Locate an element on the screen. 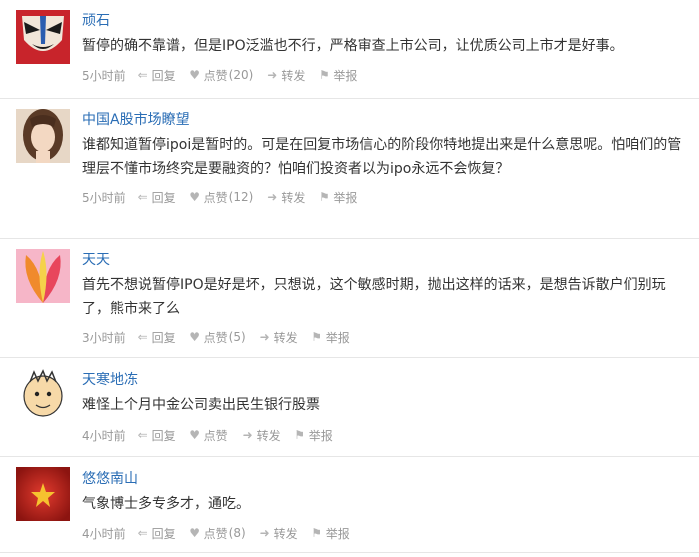 This screenshot has width=699, height=557. username-link: 天天 is located at coordinates (96, 259).